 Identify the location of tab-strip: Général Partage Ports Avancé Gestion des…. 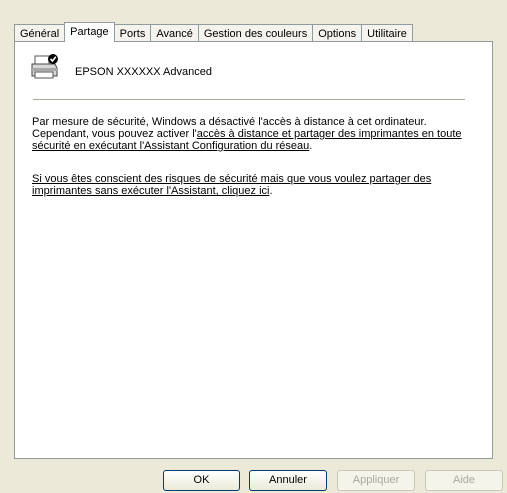
(213, 32).